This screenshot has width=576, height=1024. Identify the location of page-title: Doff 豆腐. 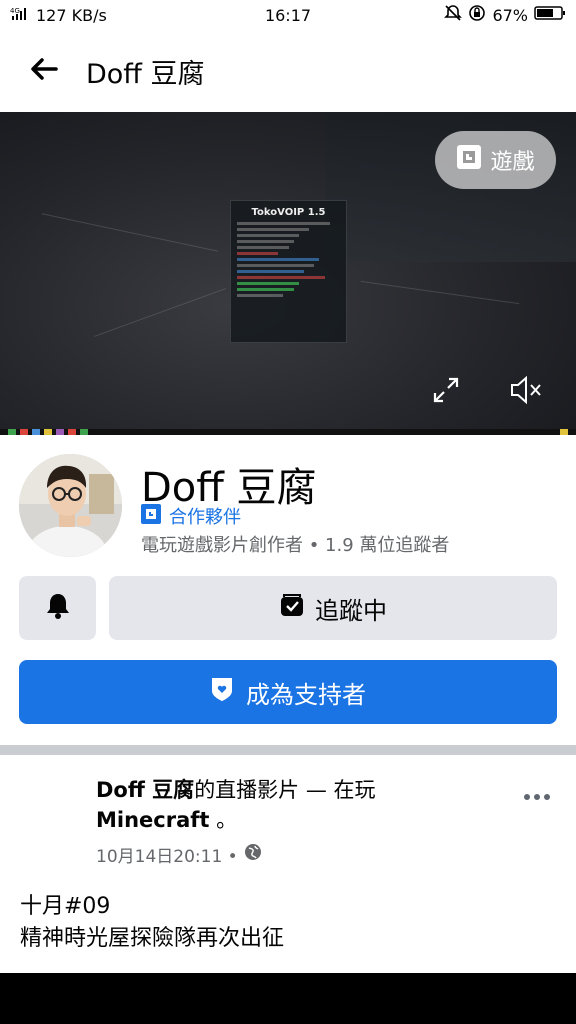
(145, 74).